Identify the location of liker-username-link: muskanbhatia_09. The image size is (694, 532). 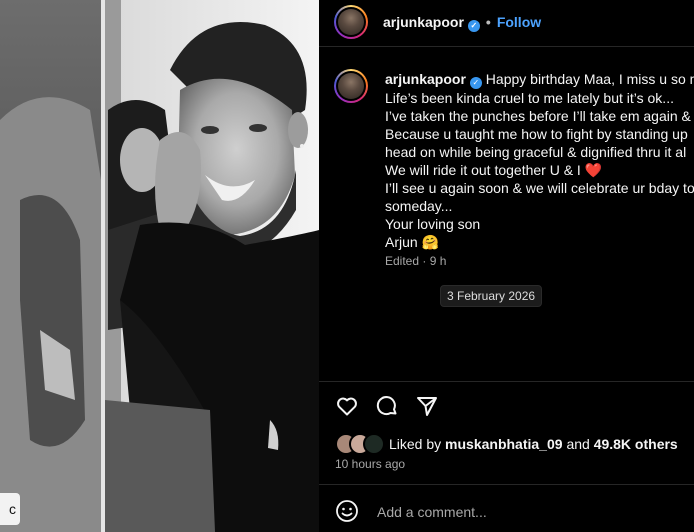
(504, 444).